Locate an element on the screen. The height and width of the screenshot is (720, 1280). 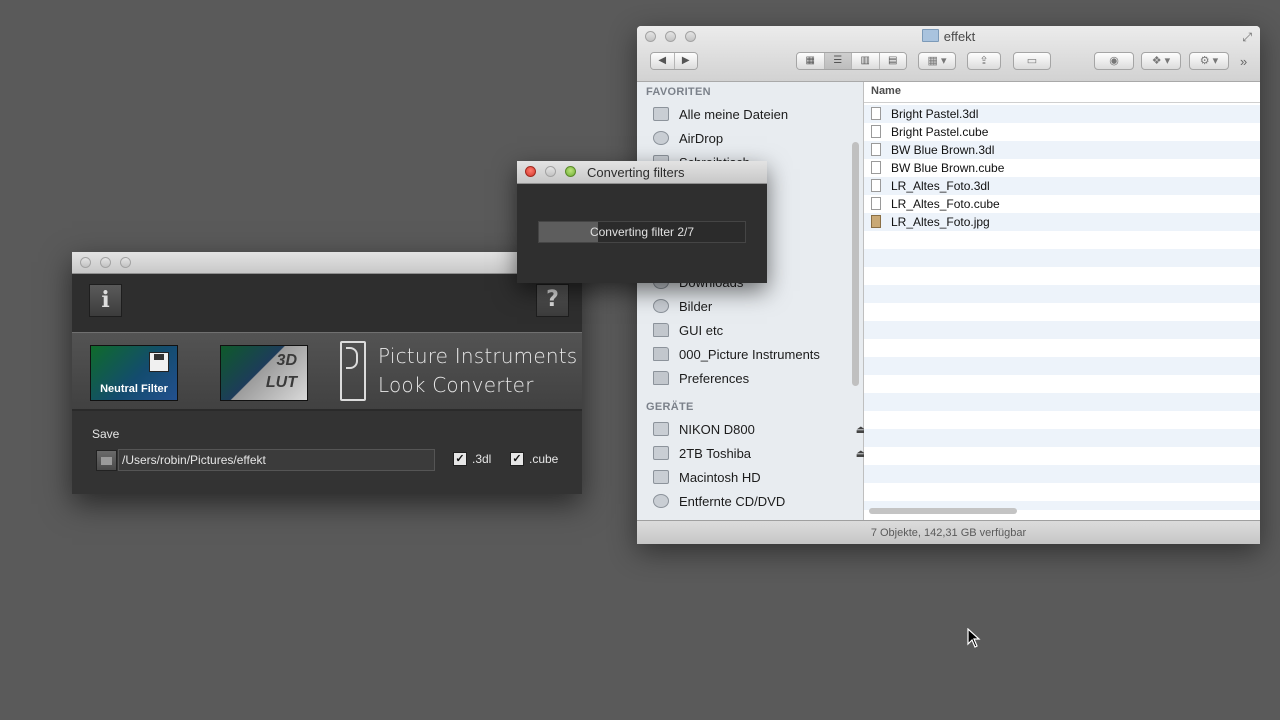
disc-icon is located at coordinates (661, 501).